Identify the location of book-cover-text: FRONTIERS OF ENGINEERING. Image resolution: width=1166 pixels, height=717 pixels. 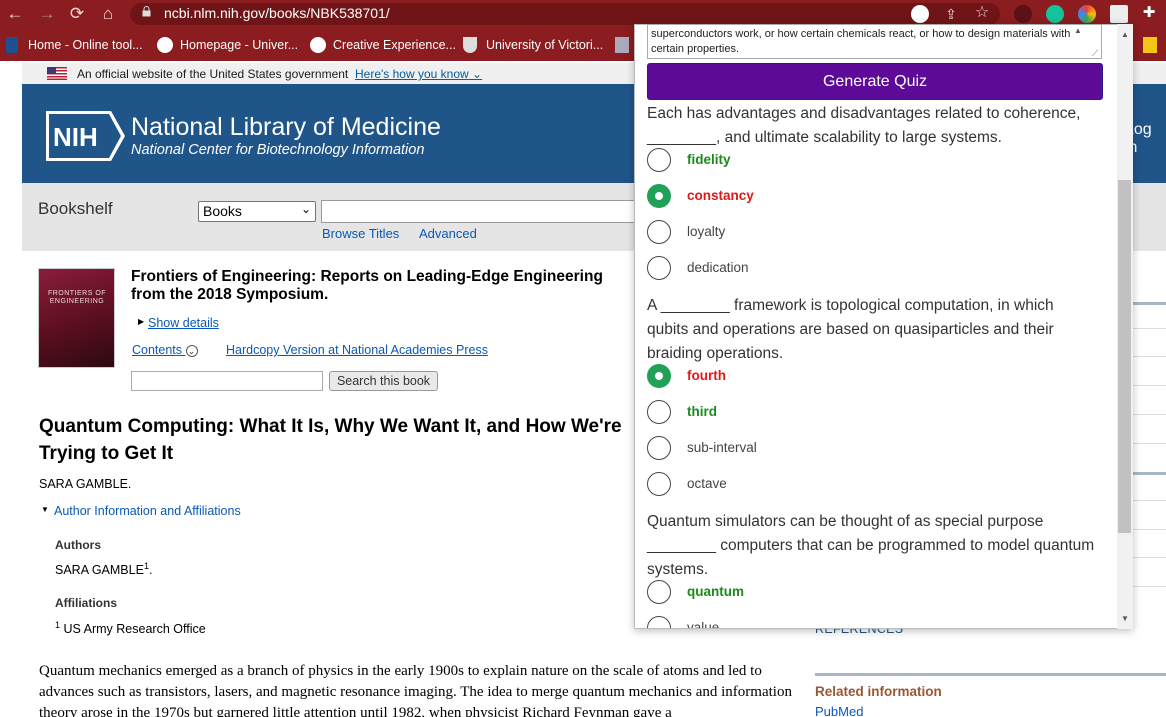
(77, 297).